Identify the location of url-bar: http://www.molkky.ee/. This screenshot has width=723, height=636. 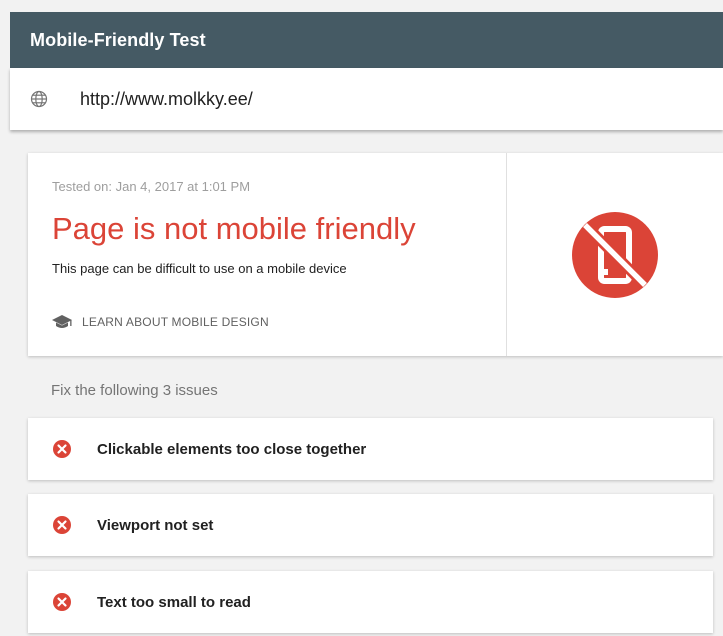
(366, 99).